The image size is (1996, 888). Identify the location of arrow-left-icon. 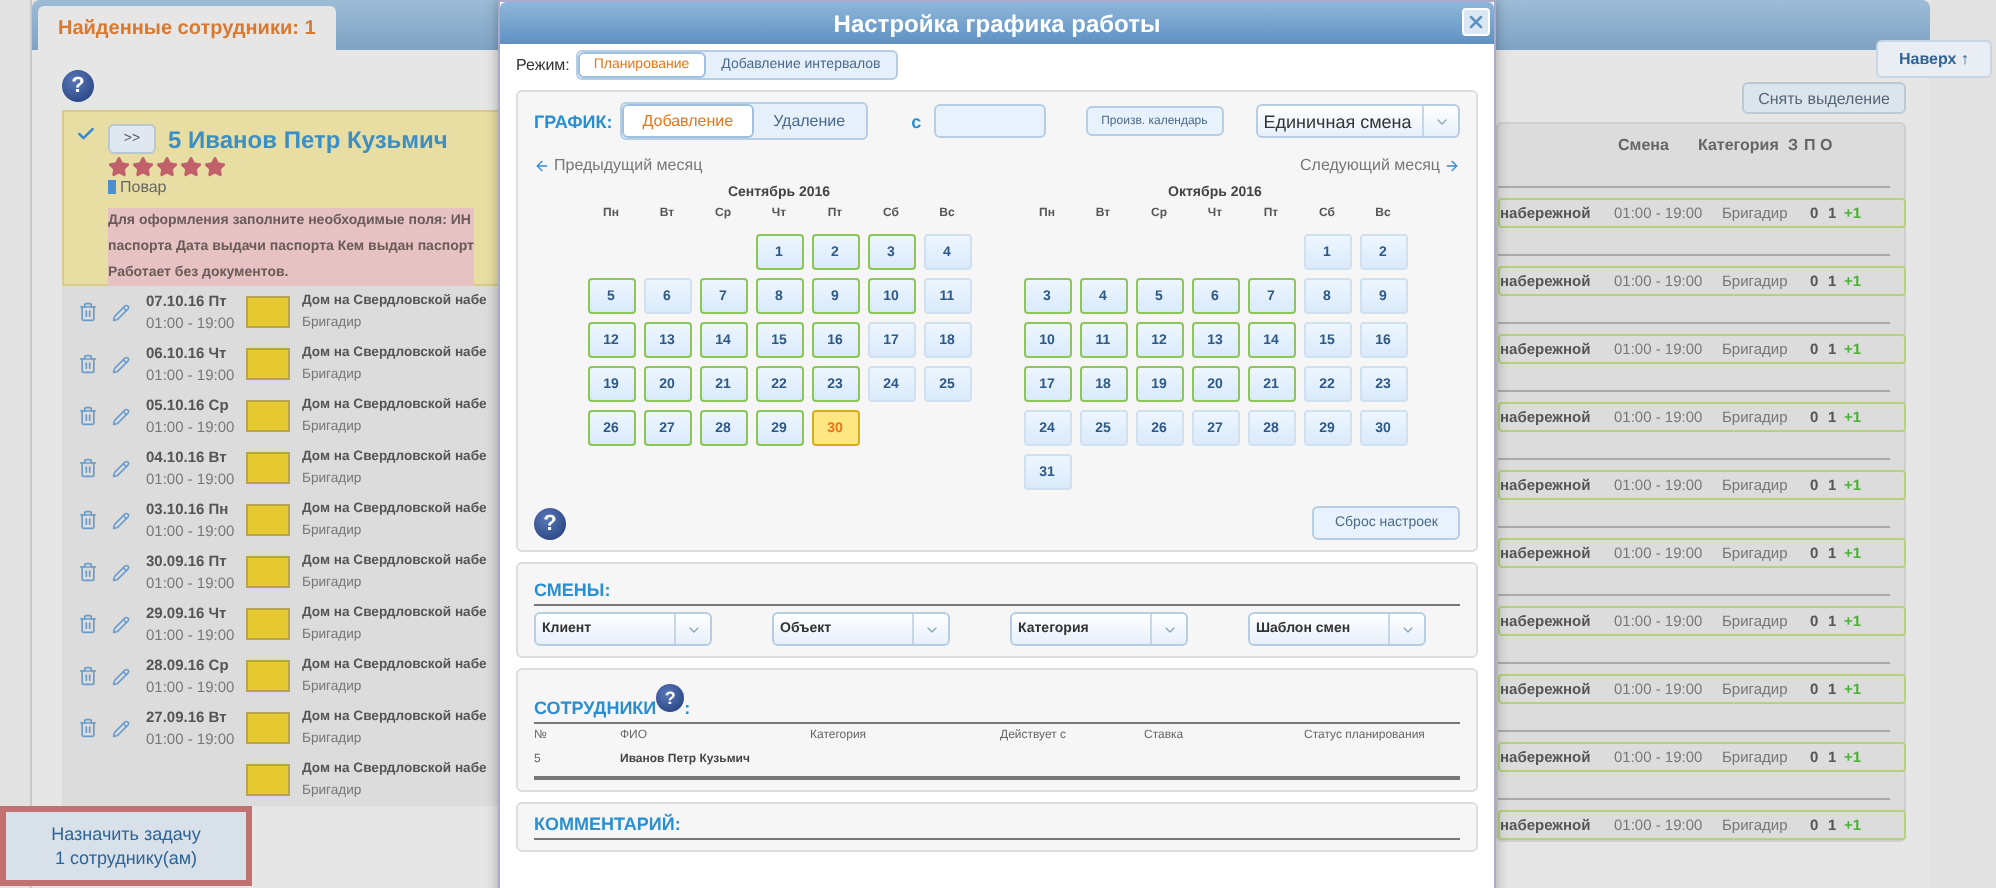
(542, 165).